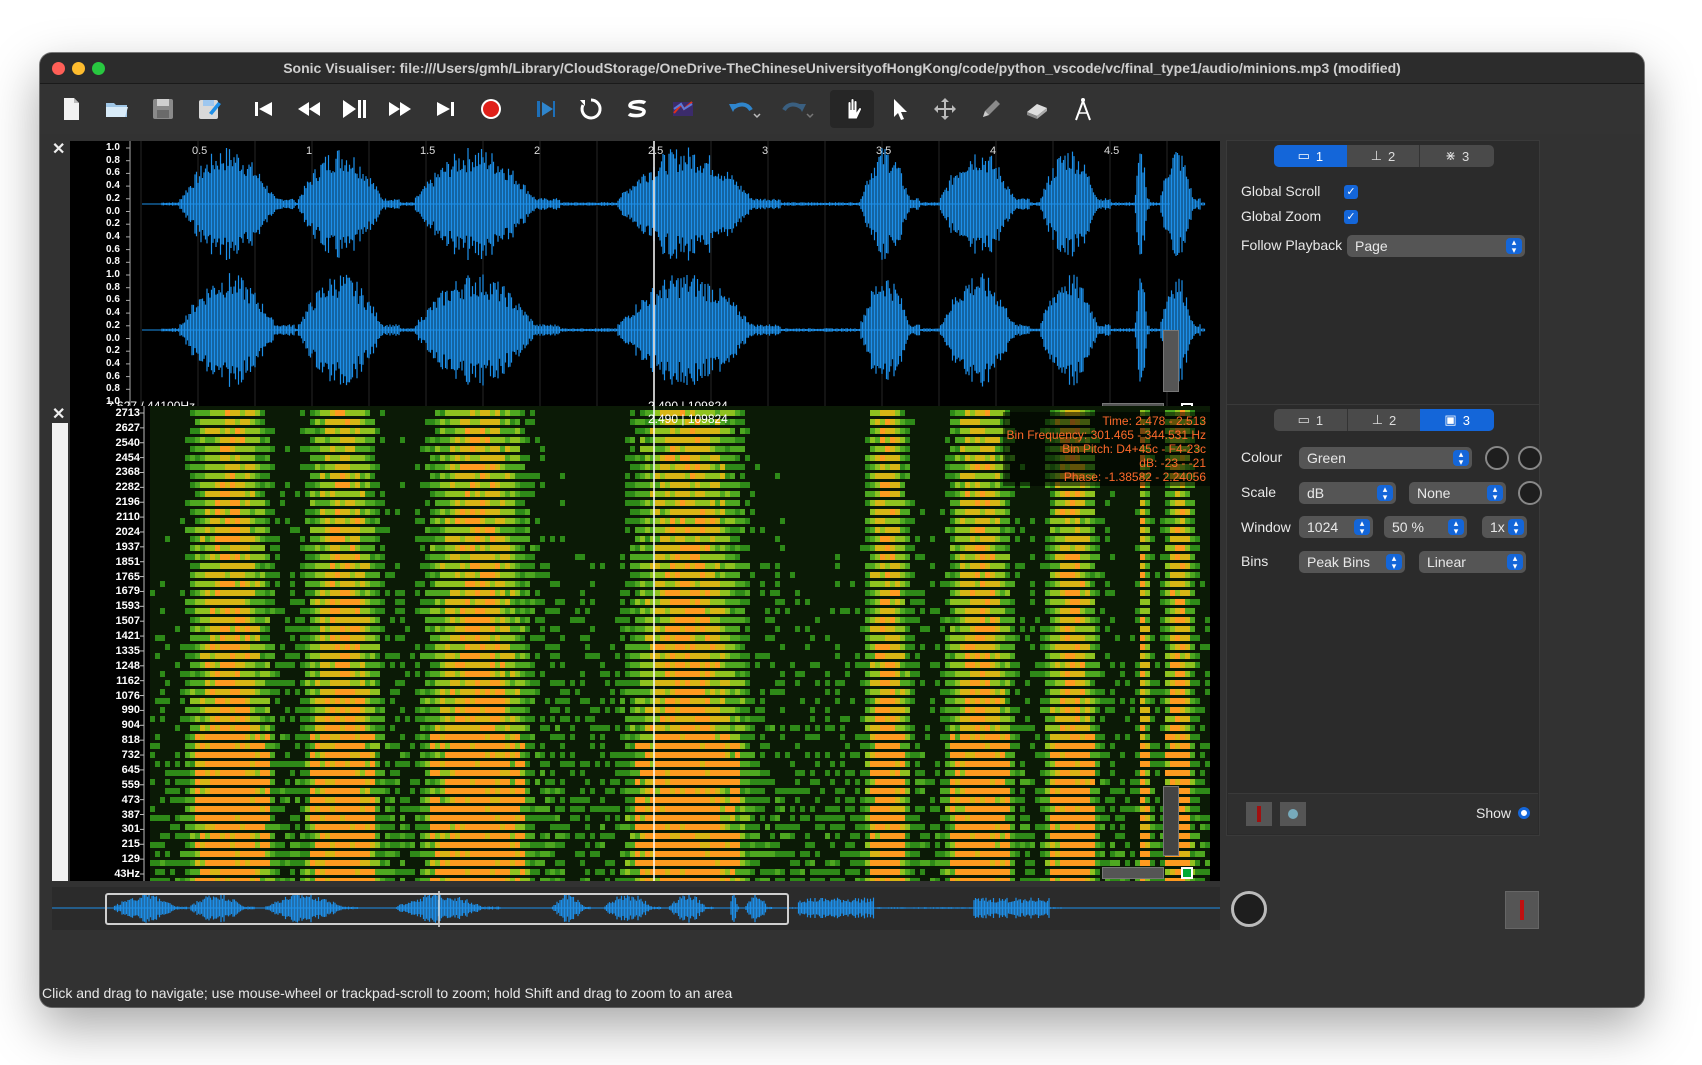 The width and height of the screenshot is (1702, 1065). Describe the element at coordinates (1133, 873) in the screenshot. I see `spectrogram-horizontal-zoom` at that location.